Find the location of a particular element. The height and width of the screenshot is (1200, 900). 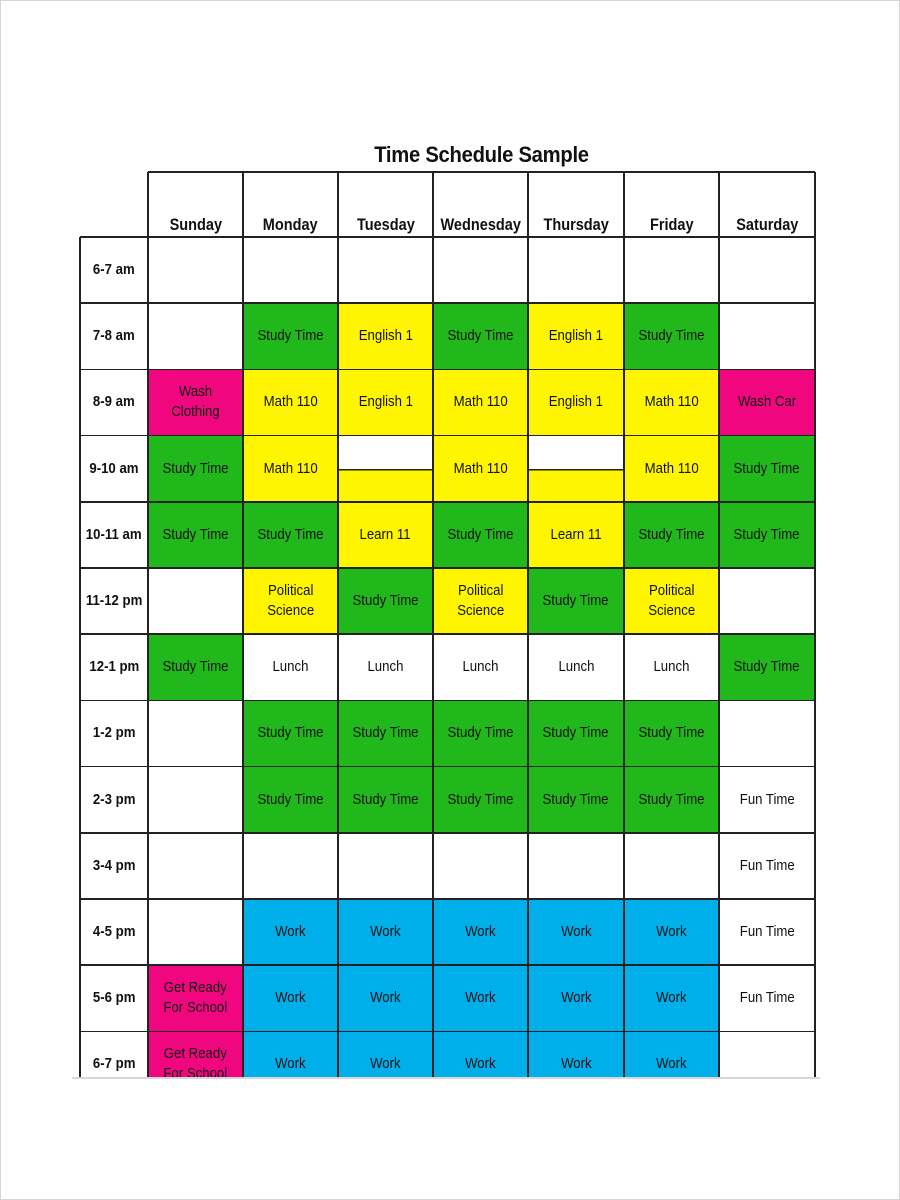

time-slot-label: 7-8 am is located at coordinates (114, 336).